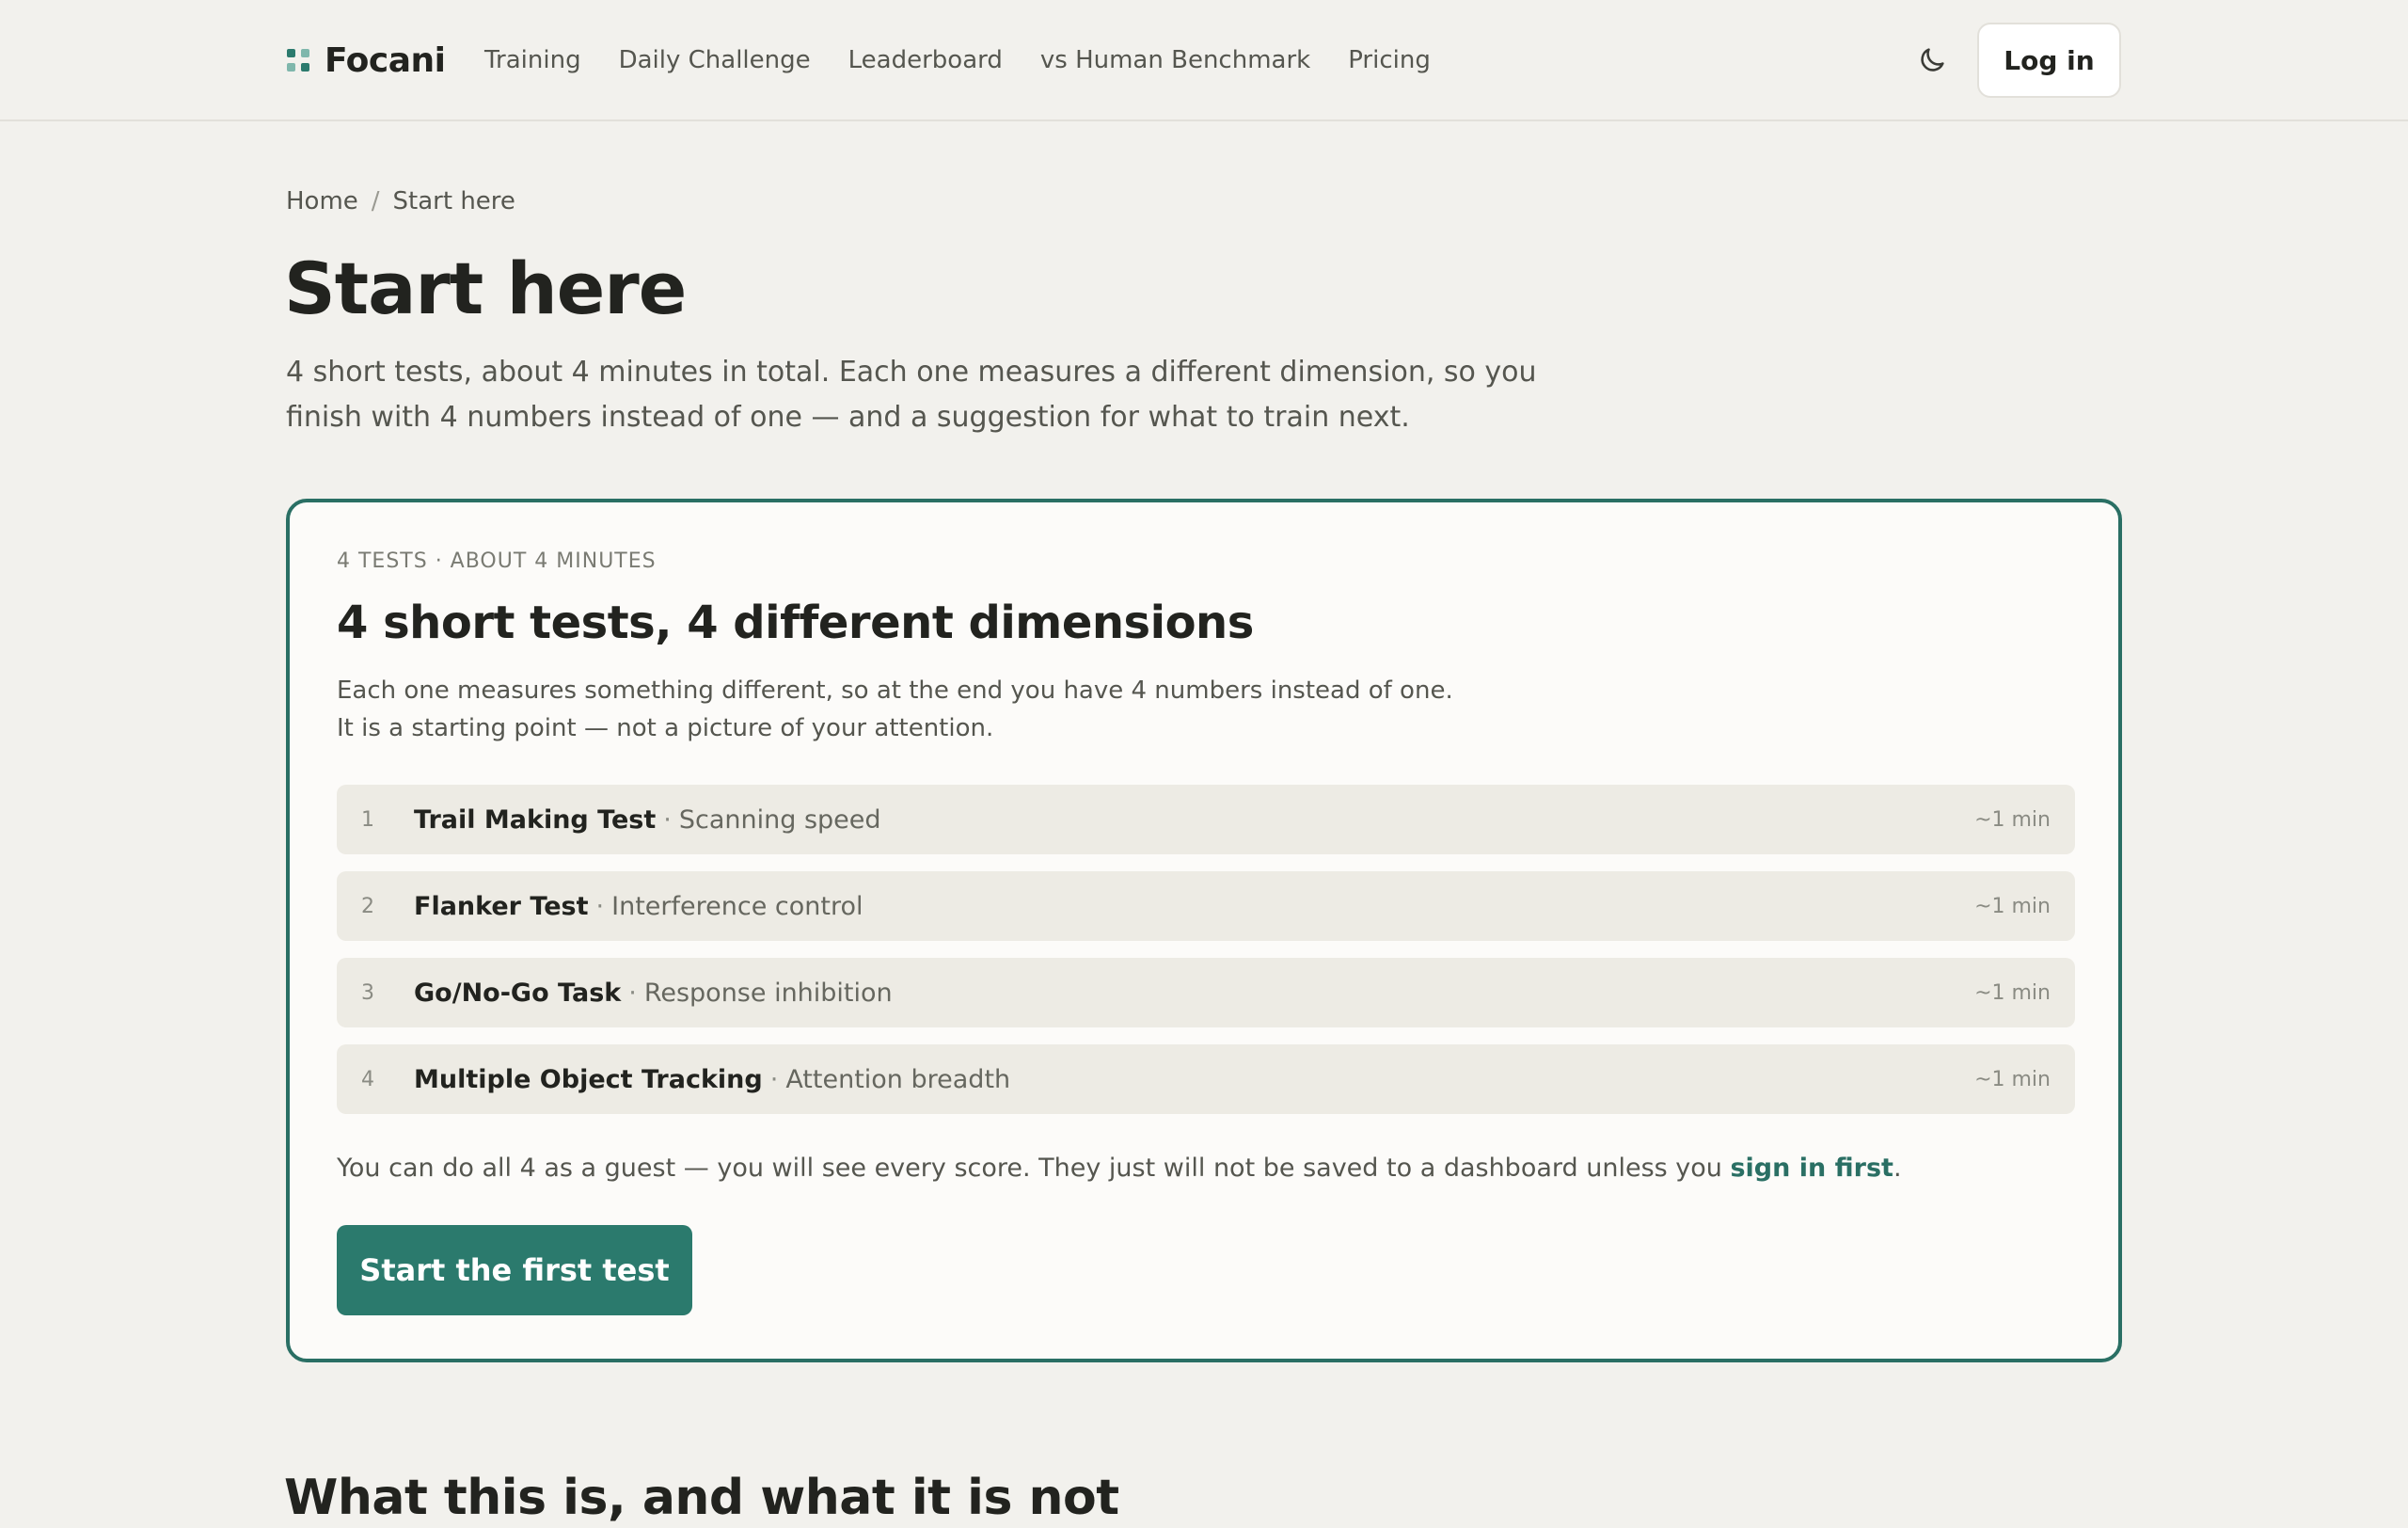  Describe the element at coordinates (2049, 61) in the screenshot. I see `login-button: Log in` at that location.